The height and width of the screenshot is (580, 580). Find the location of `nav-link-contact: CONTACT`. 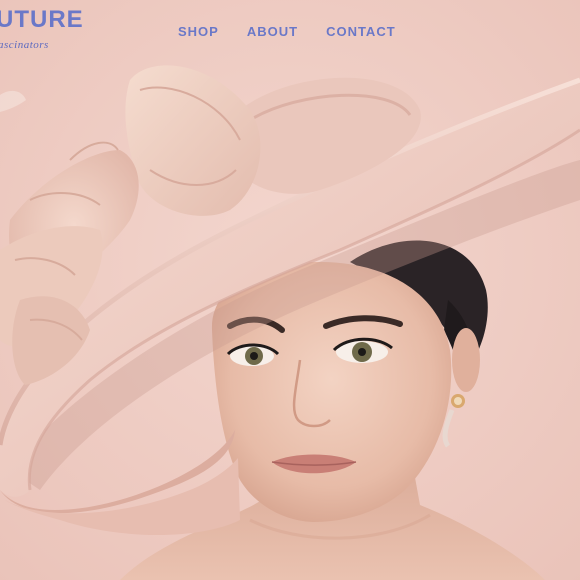

nav-link-contact: CONTACT is located at coordinates (361, 31).